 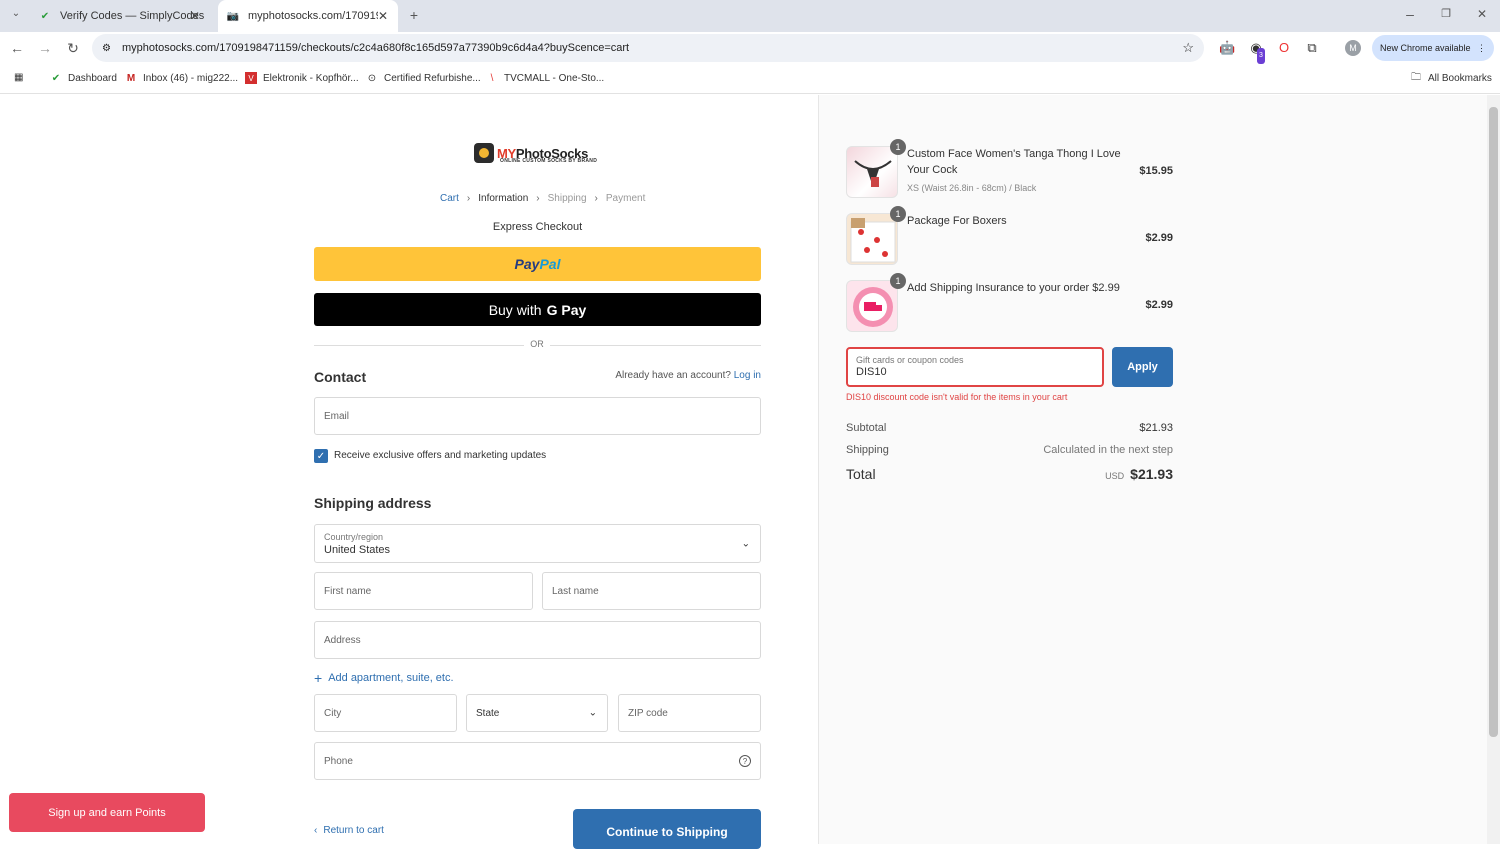 I want to click on marketing-checkbox: ✓, so click(x=321, y=456).